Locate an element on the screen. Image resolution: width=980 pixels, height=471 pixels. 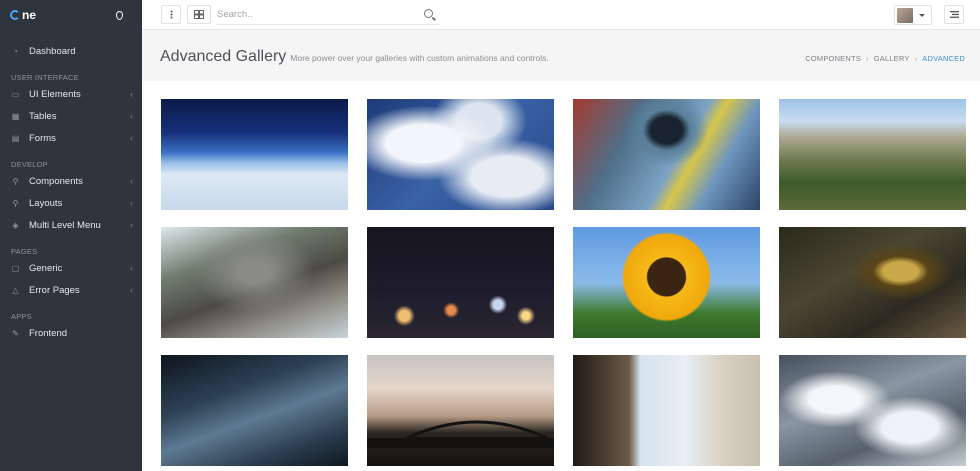
sidebar-item-dashboard: ◔ Dashboard is located at coordinates (71, 51).